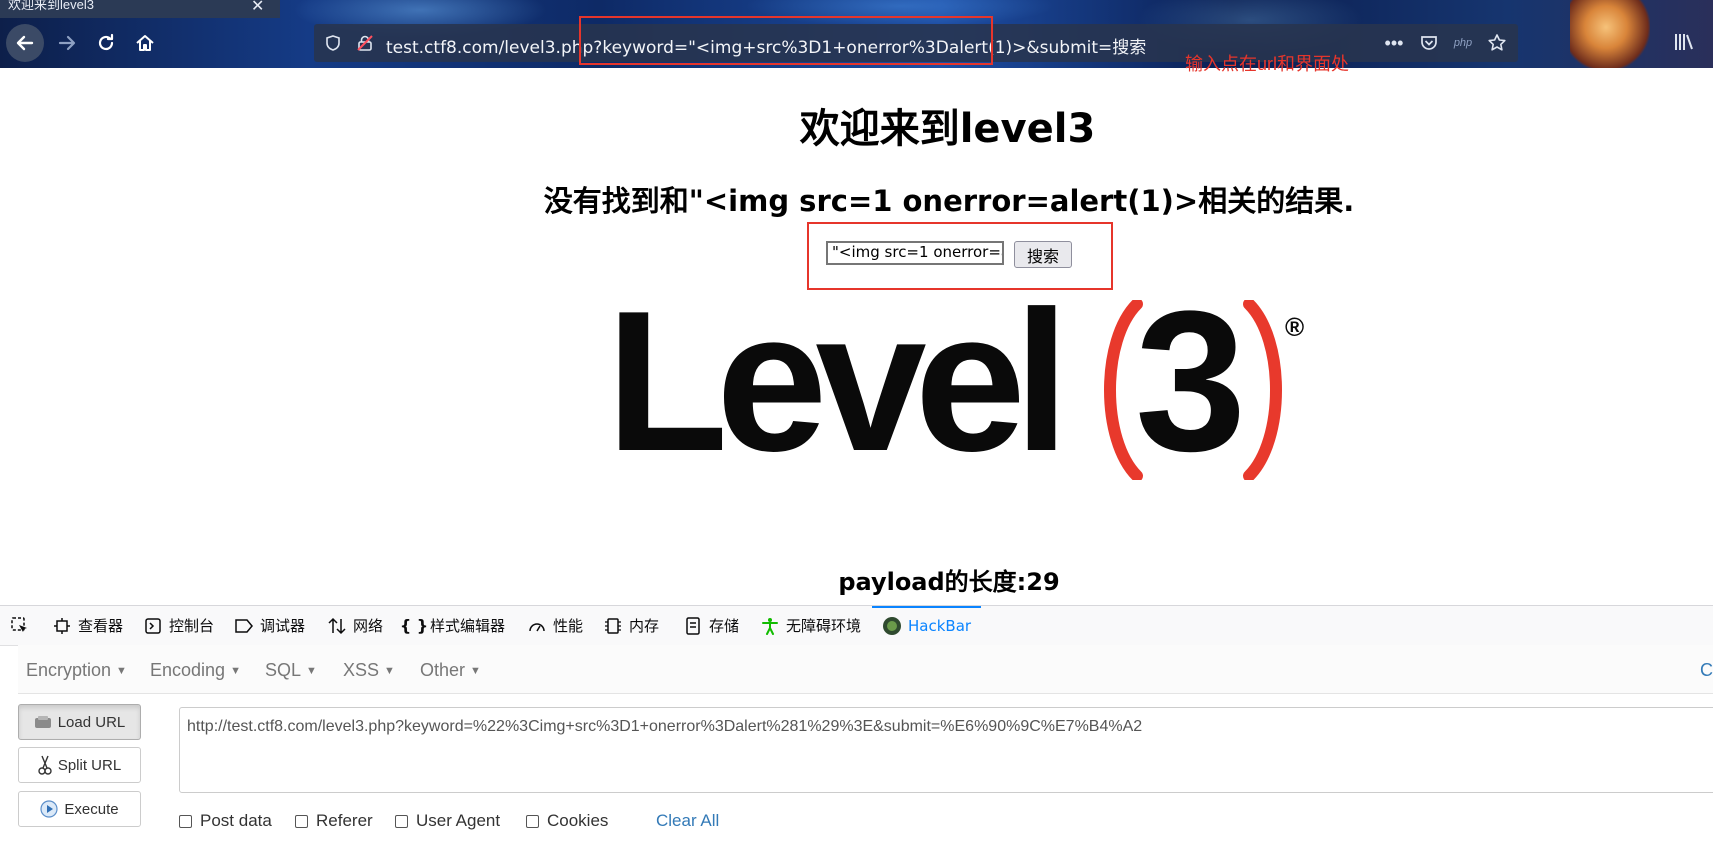 The width and height of the screenshot is (1713, 851). Describe the element at coordinates (334, 821) in the screenshot. I see `referer-checkbox: Referer` at that location.